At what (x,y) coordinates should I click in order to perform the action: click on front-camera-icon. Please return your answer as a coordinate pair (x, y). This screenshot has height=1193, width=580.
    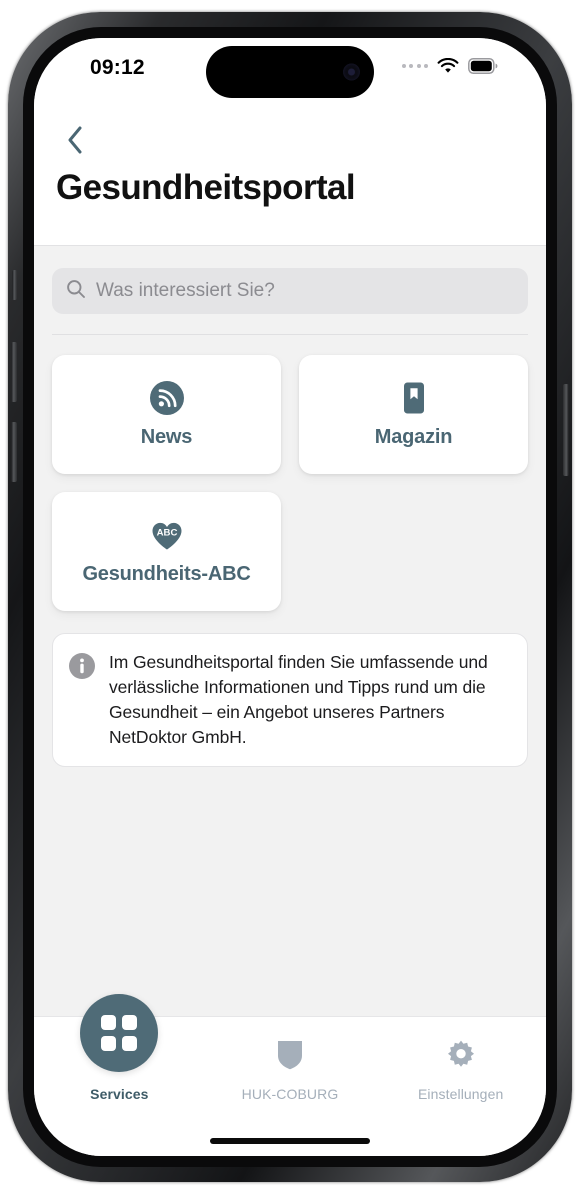
    Looking at the image, I should click on (351, 72).